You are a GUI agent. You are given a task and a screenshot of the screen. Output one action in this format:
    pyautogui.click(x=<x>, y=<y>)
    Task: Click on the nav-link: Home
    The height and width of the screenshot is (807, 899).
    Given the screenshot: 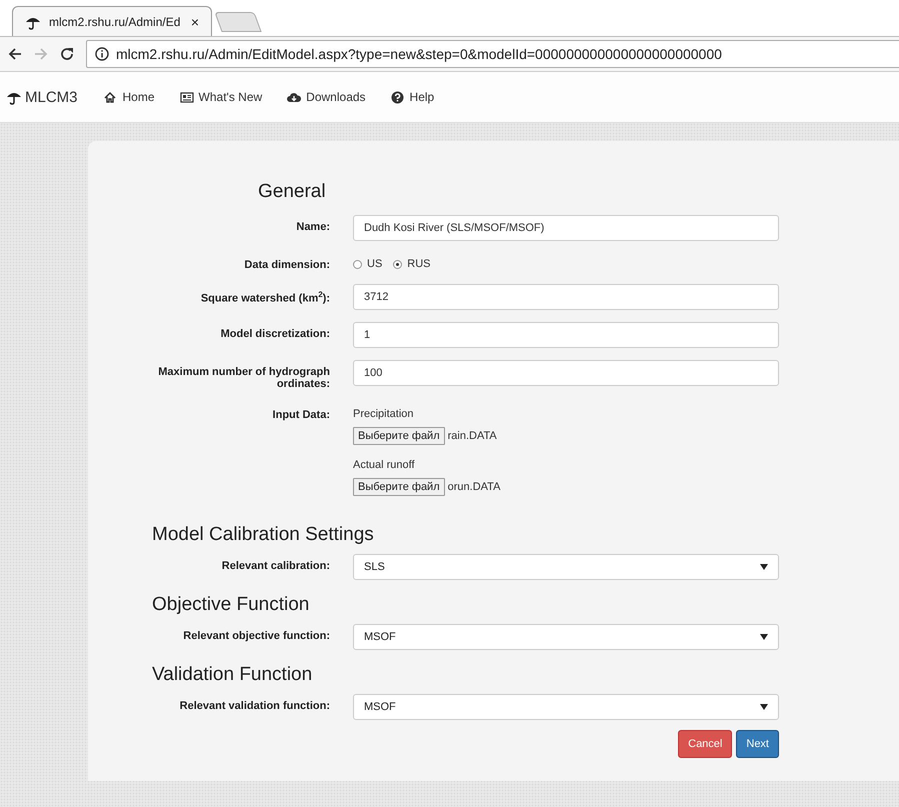 What is the action you would take?
    pyautogui.click(x=129, y=97)
    